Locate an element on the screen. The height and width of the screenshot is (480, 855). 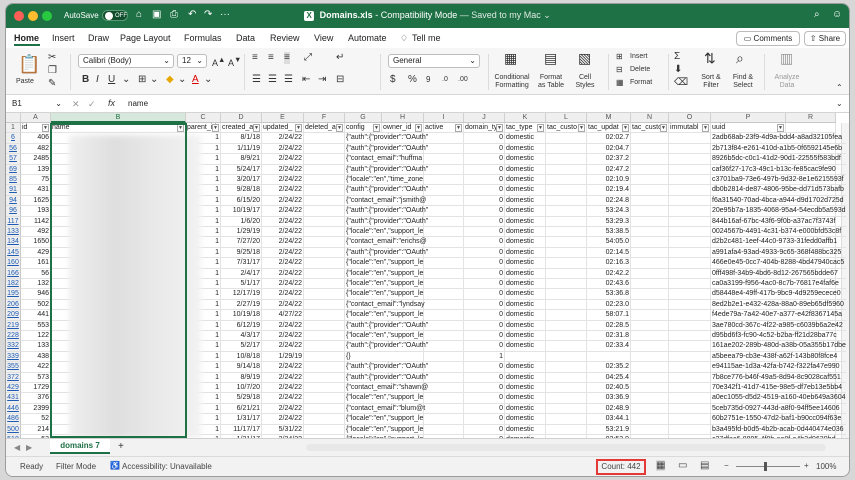
cell-styles-button: Cell Styles is located at coordinates (585, 82).